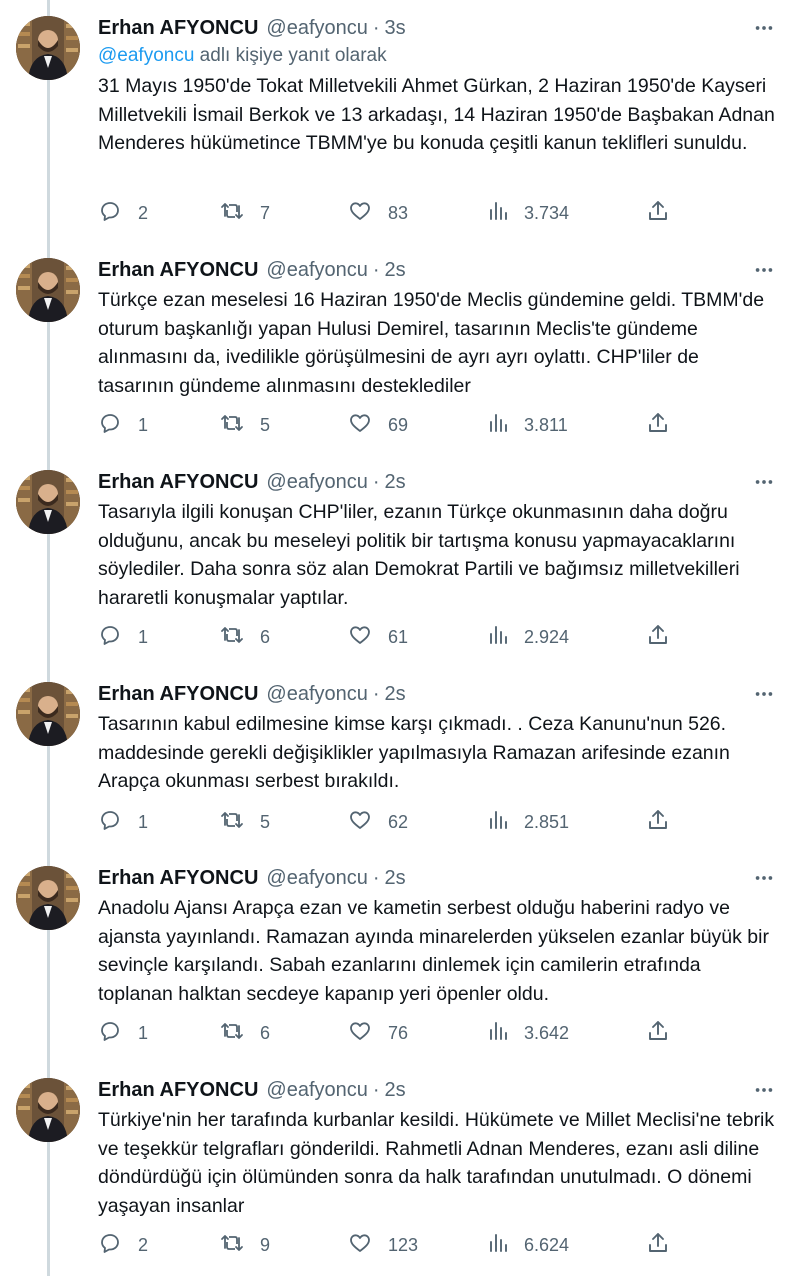  What do you see at coordinates (146, 55) in the screenshot?
I see `reply-mention-link: @eafyoncu` at bounding box center [146, 55].